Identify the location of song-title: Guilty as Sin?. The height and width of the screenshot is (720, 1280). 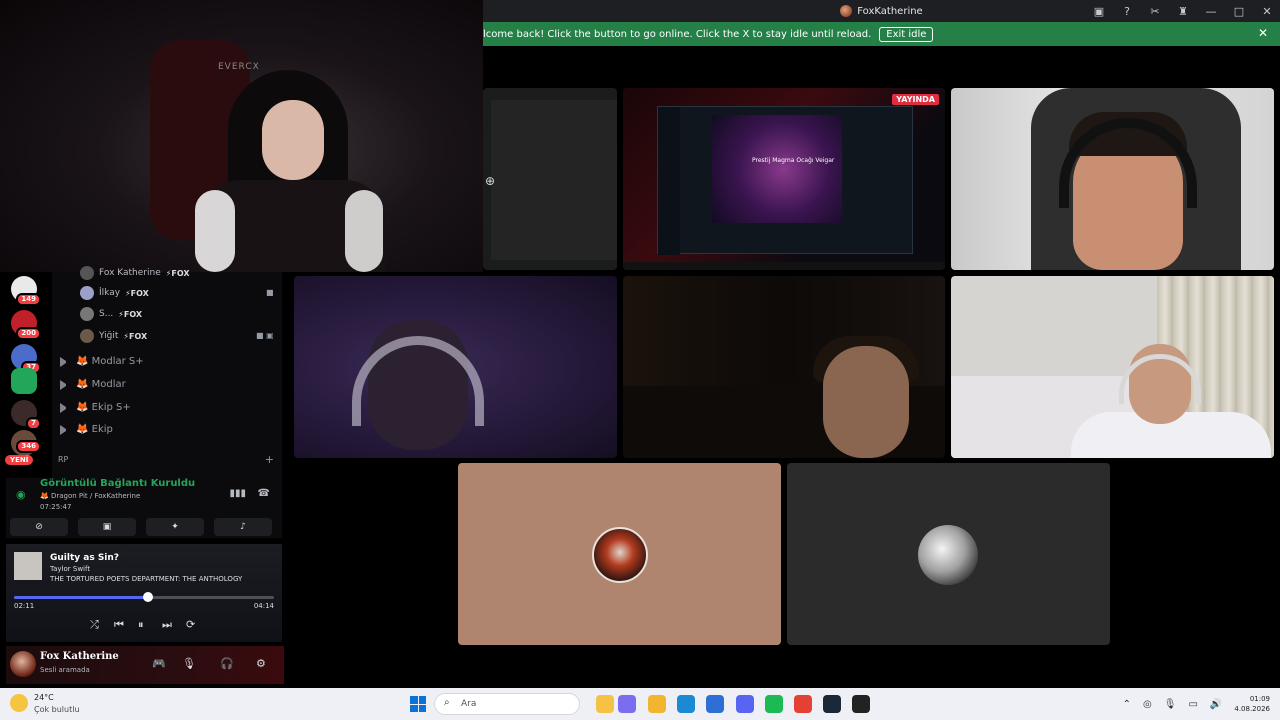
(84, 558).